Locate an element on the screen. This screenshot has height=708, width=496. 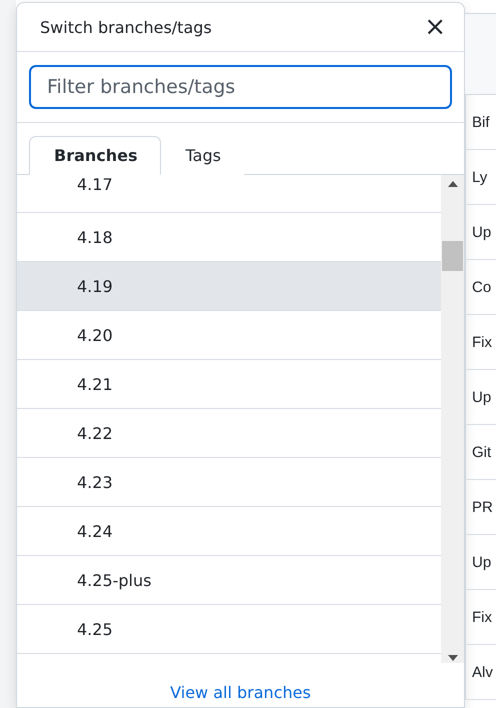
scroll-down-icon is located at coordinates (453, 658).